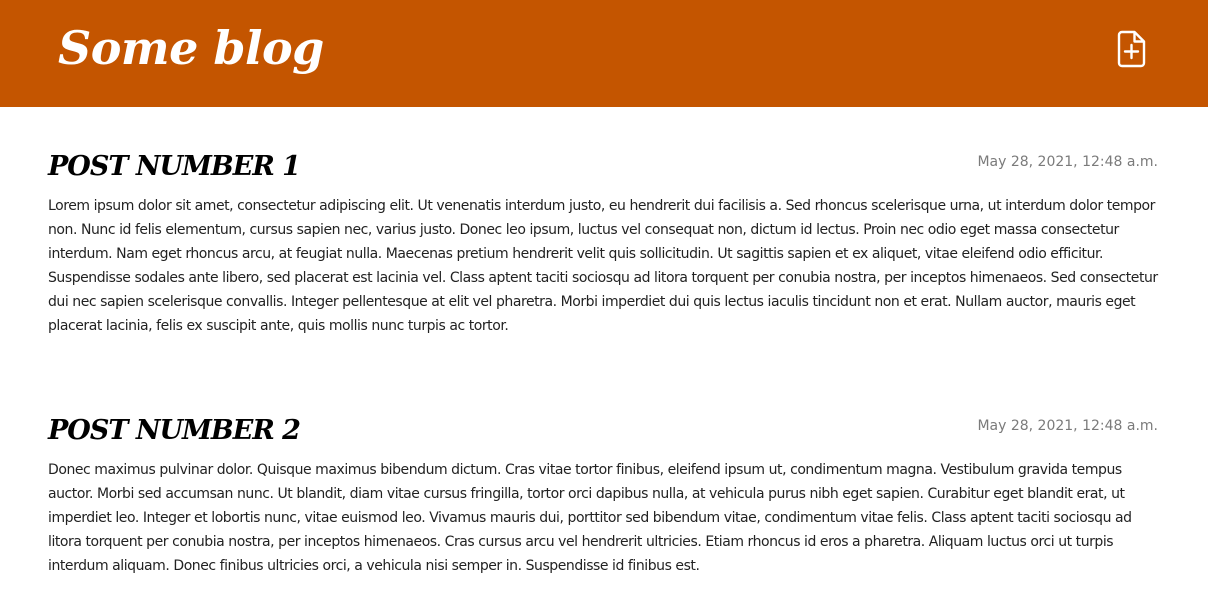 The image size is (1208, 608). Describe the element at coordinates (191, 48) in the screenshot. I see `site-title-link: Some blog` at that location.